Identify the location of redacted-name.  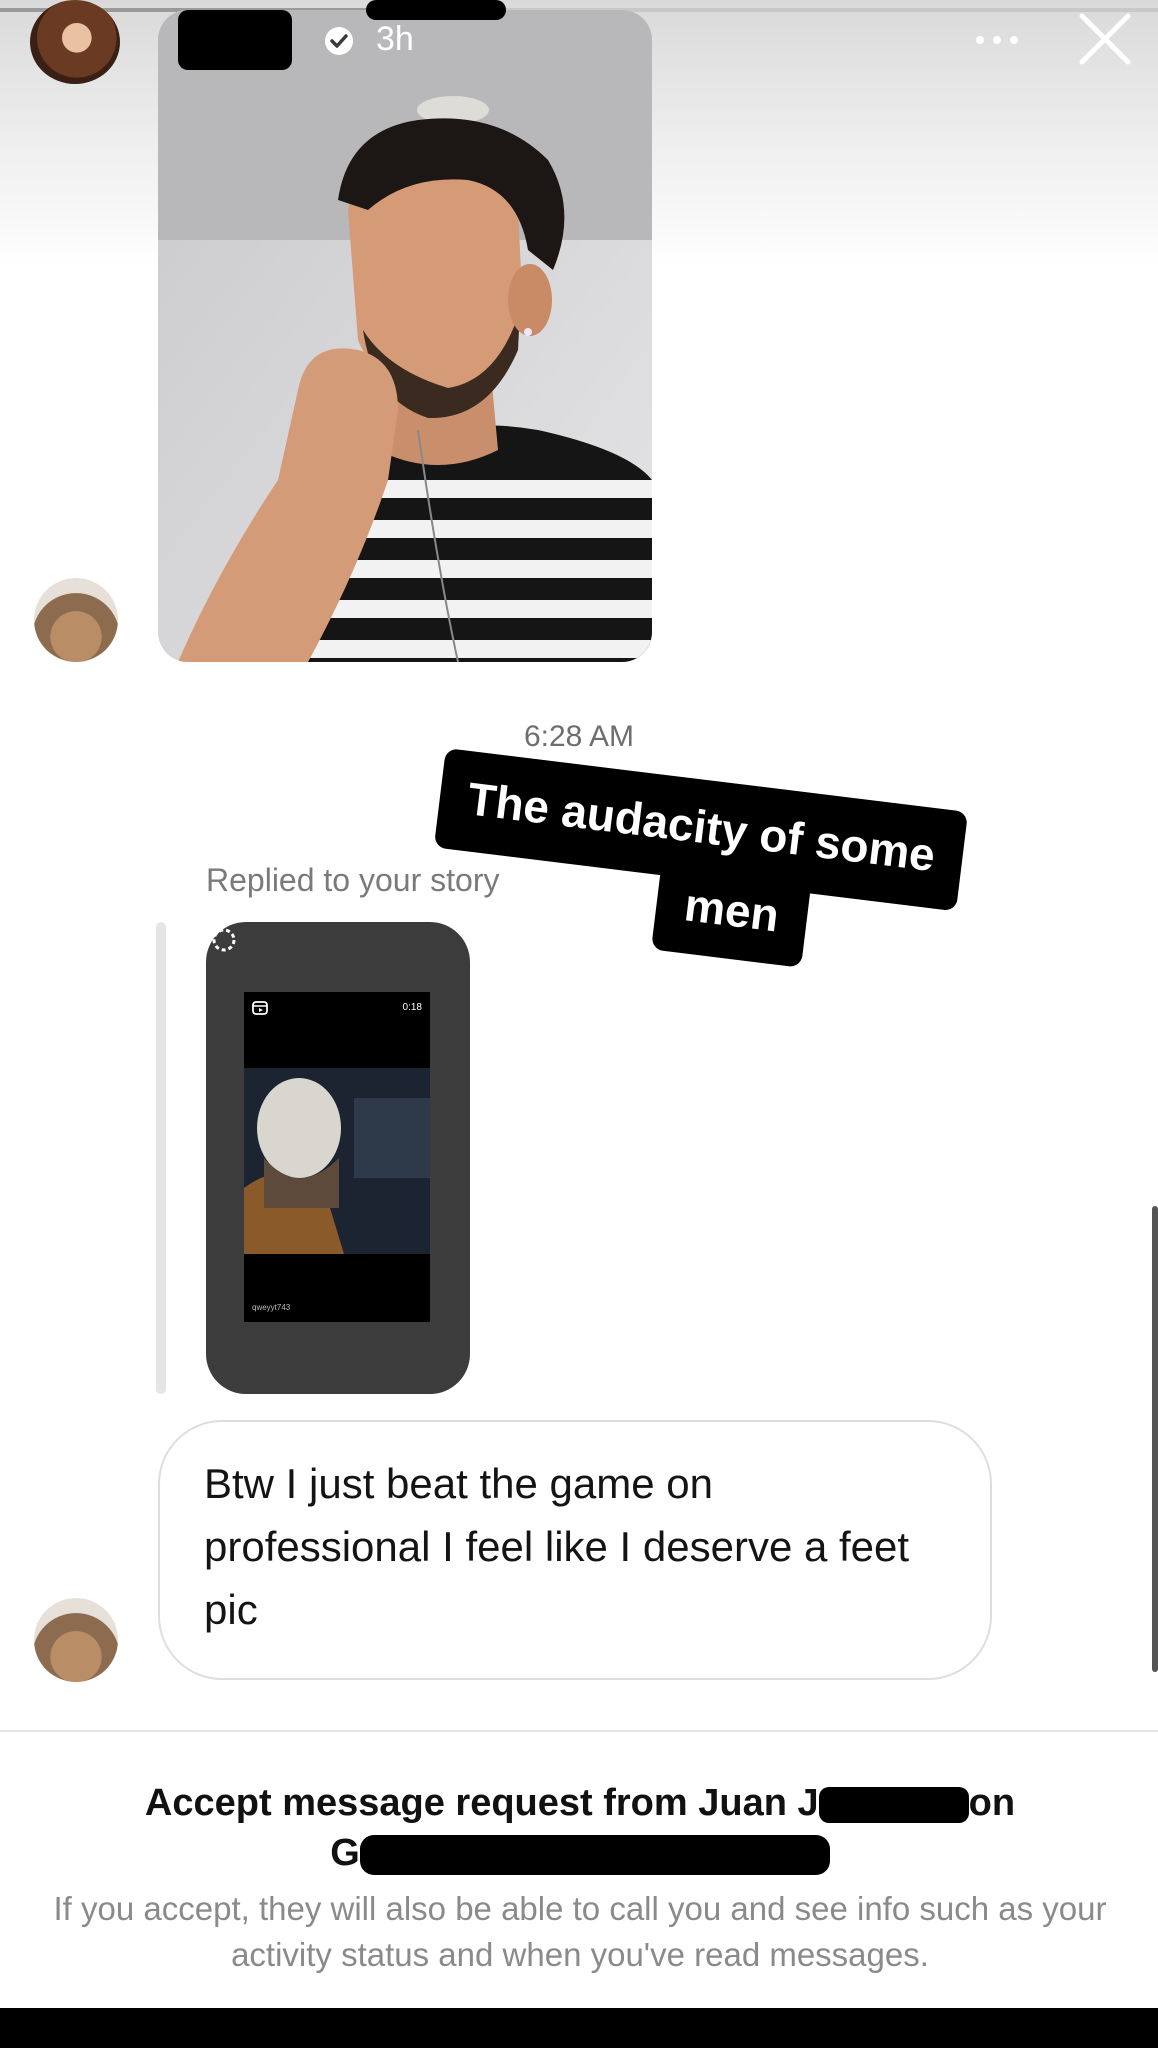
(893, 1804).